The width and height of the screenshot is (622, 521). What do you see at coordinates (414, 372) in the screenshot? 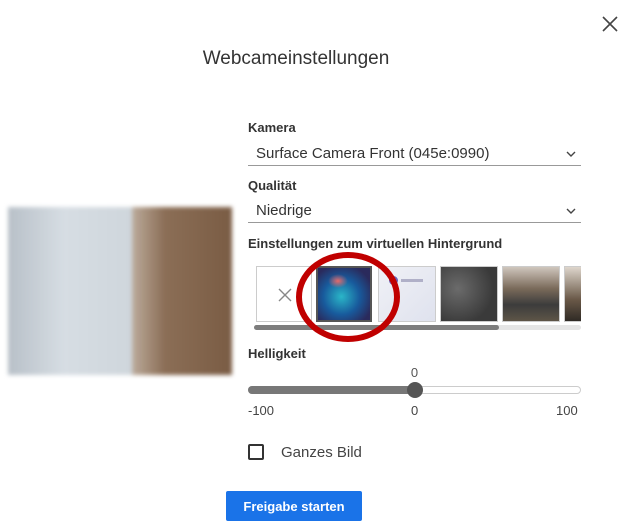
I see `brightness-value: 0` at bounding box center [414, 372].